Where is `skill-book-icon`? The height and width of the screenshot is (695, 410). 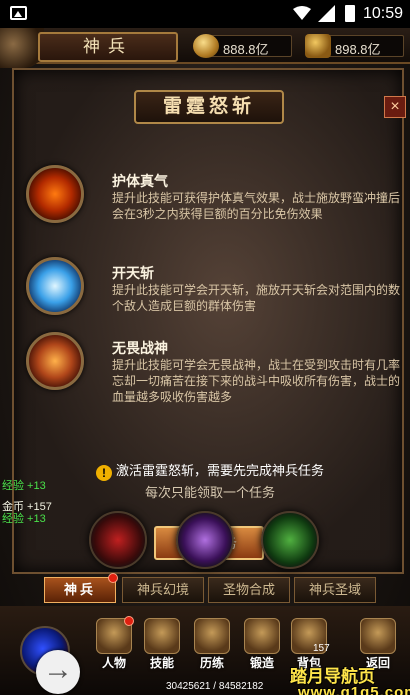
skill-book-icon is located at coordinates (162, 636).